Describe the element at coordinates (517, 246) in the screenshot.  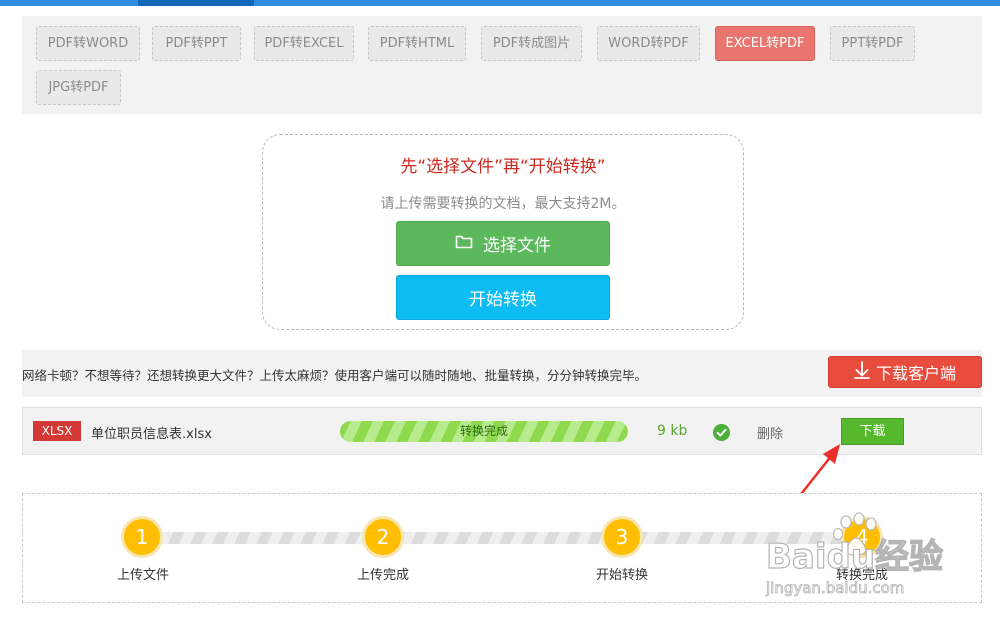
I see `select-file-label: 选择文件` at that location.